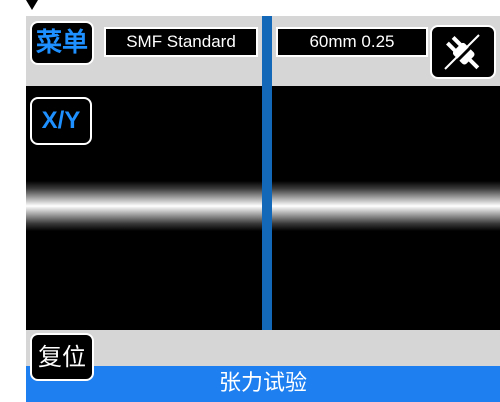  What do you see at coordinates (61, 121) in the screenshot?
I see `xy-view-button: X/Y` at bounding box center [61, 121].